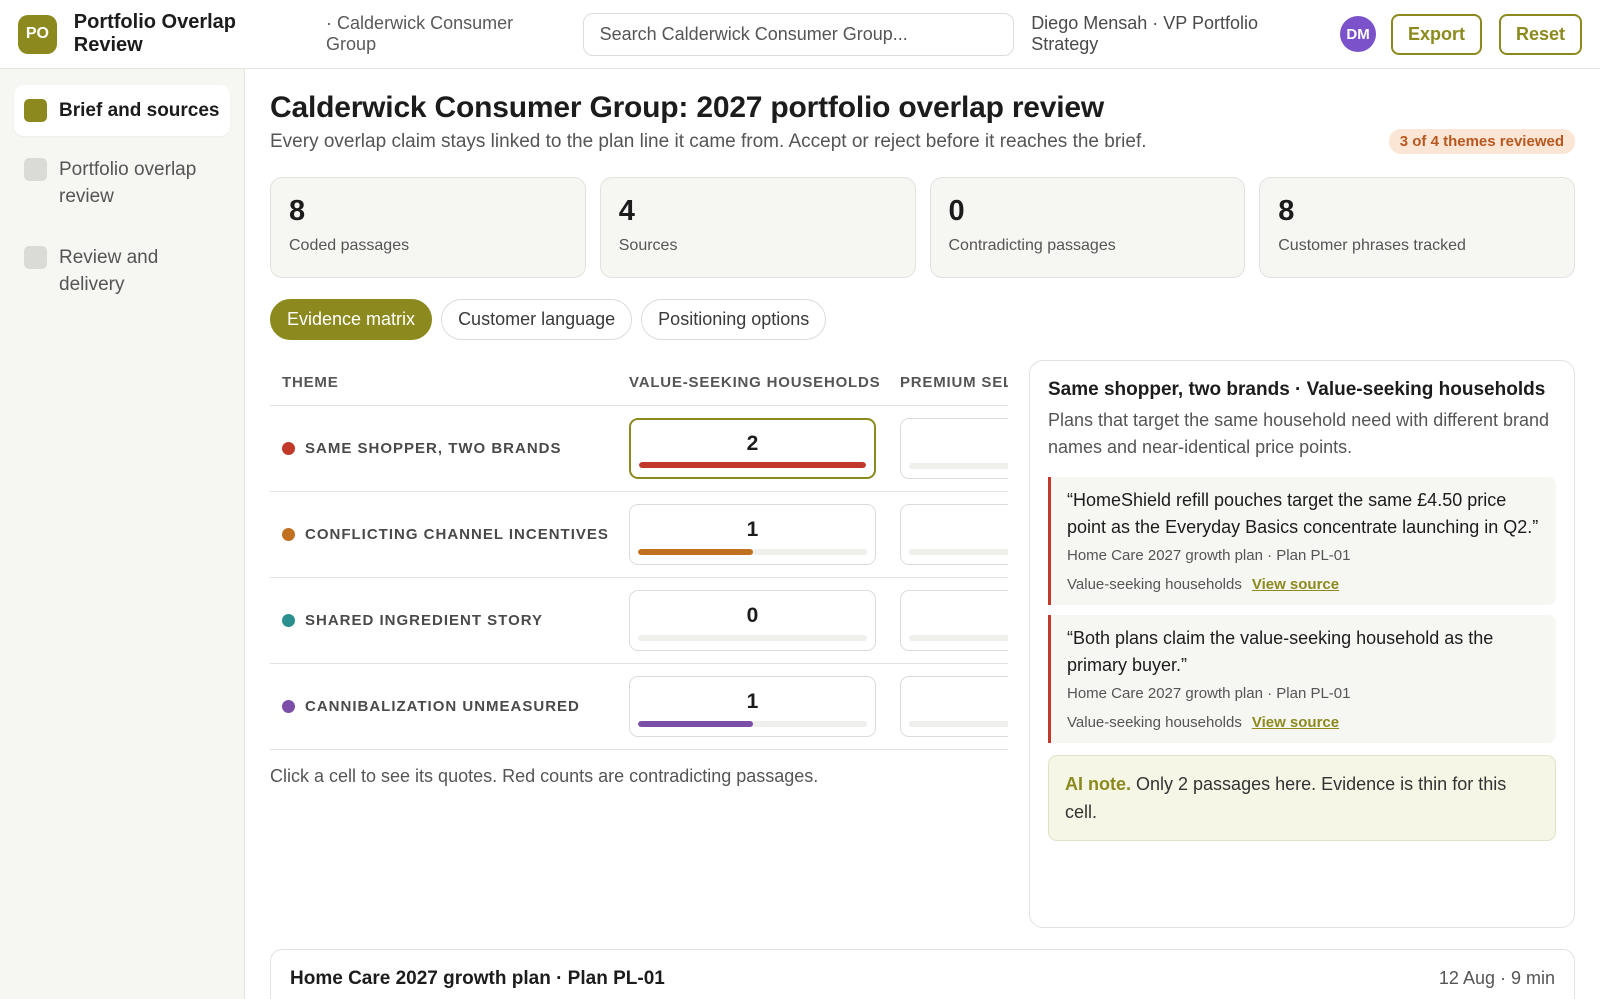  I want to click on theme-name: SHARED INGREDIENT STORY, so click(424, 620).